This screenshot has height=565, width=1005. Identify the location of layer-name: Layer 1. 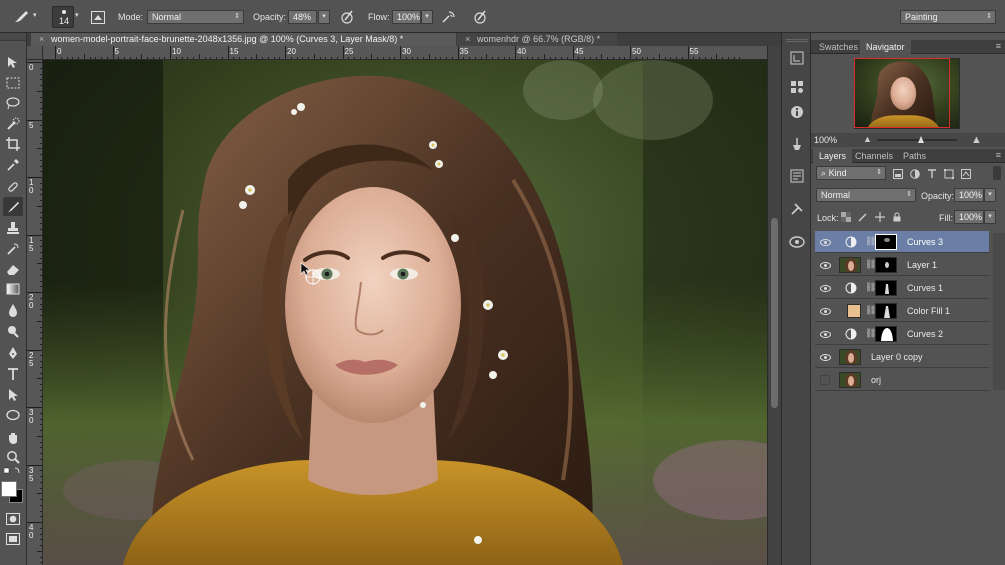
(922, 265).